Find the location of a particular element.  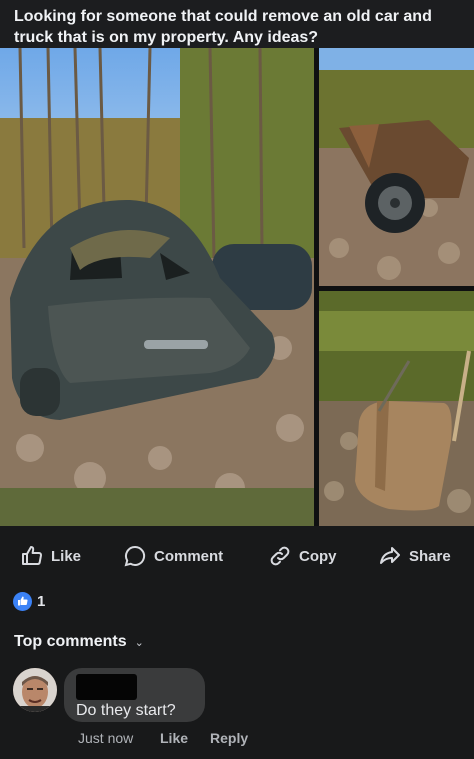

reactions-summary: 1 is located at coordinates (29, 601).